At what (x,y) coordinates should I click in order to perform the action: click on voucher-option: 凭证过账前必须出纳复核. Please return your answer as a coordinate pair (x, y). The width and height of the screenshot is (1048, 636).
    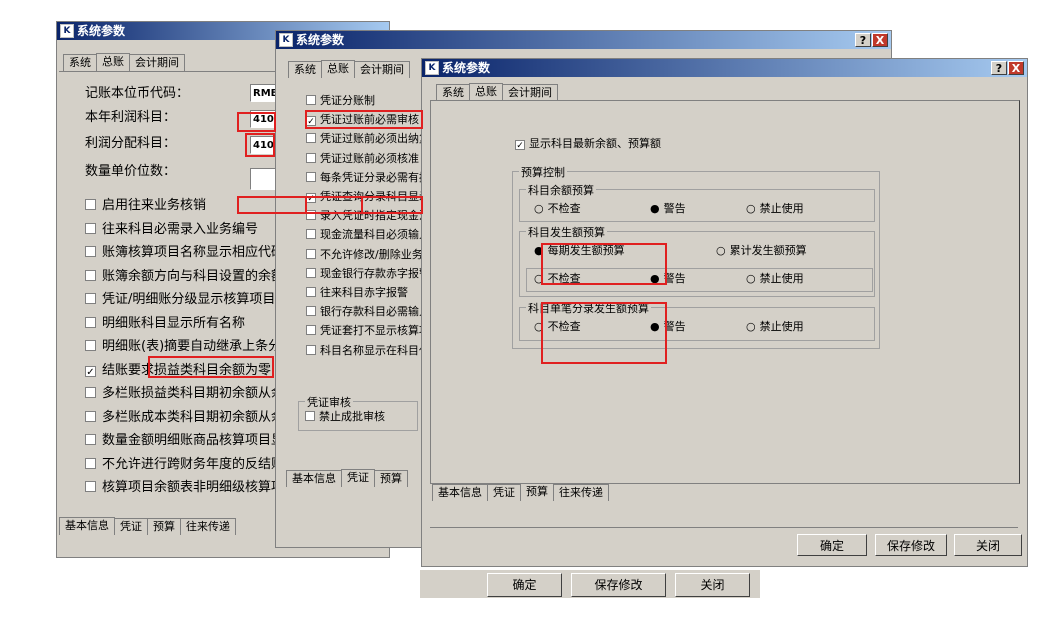
    Looking at the image, I should click on (363, 139).